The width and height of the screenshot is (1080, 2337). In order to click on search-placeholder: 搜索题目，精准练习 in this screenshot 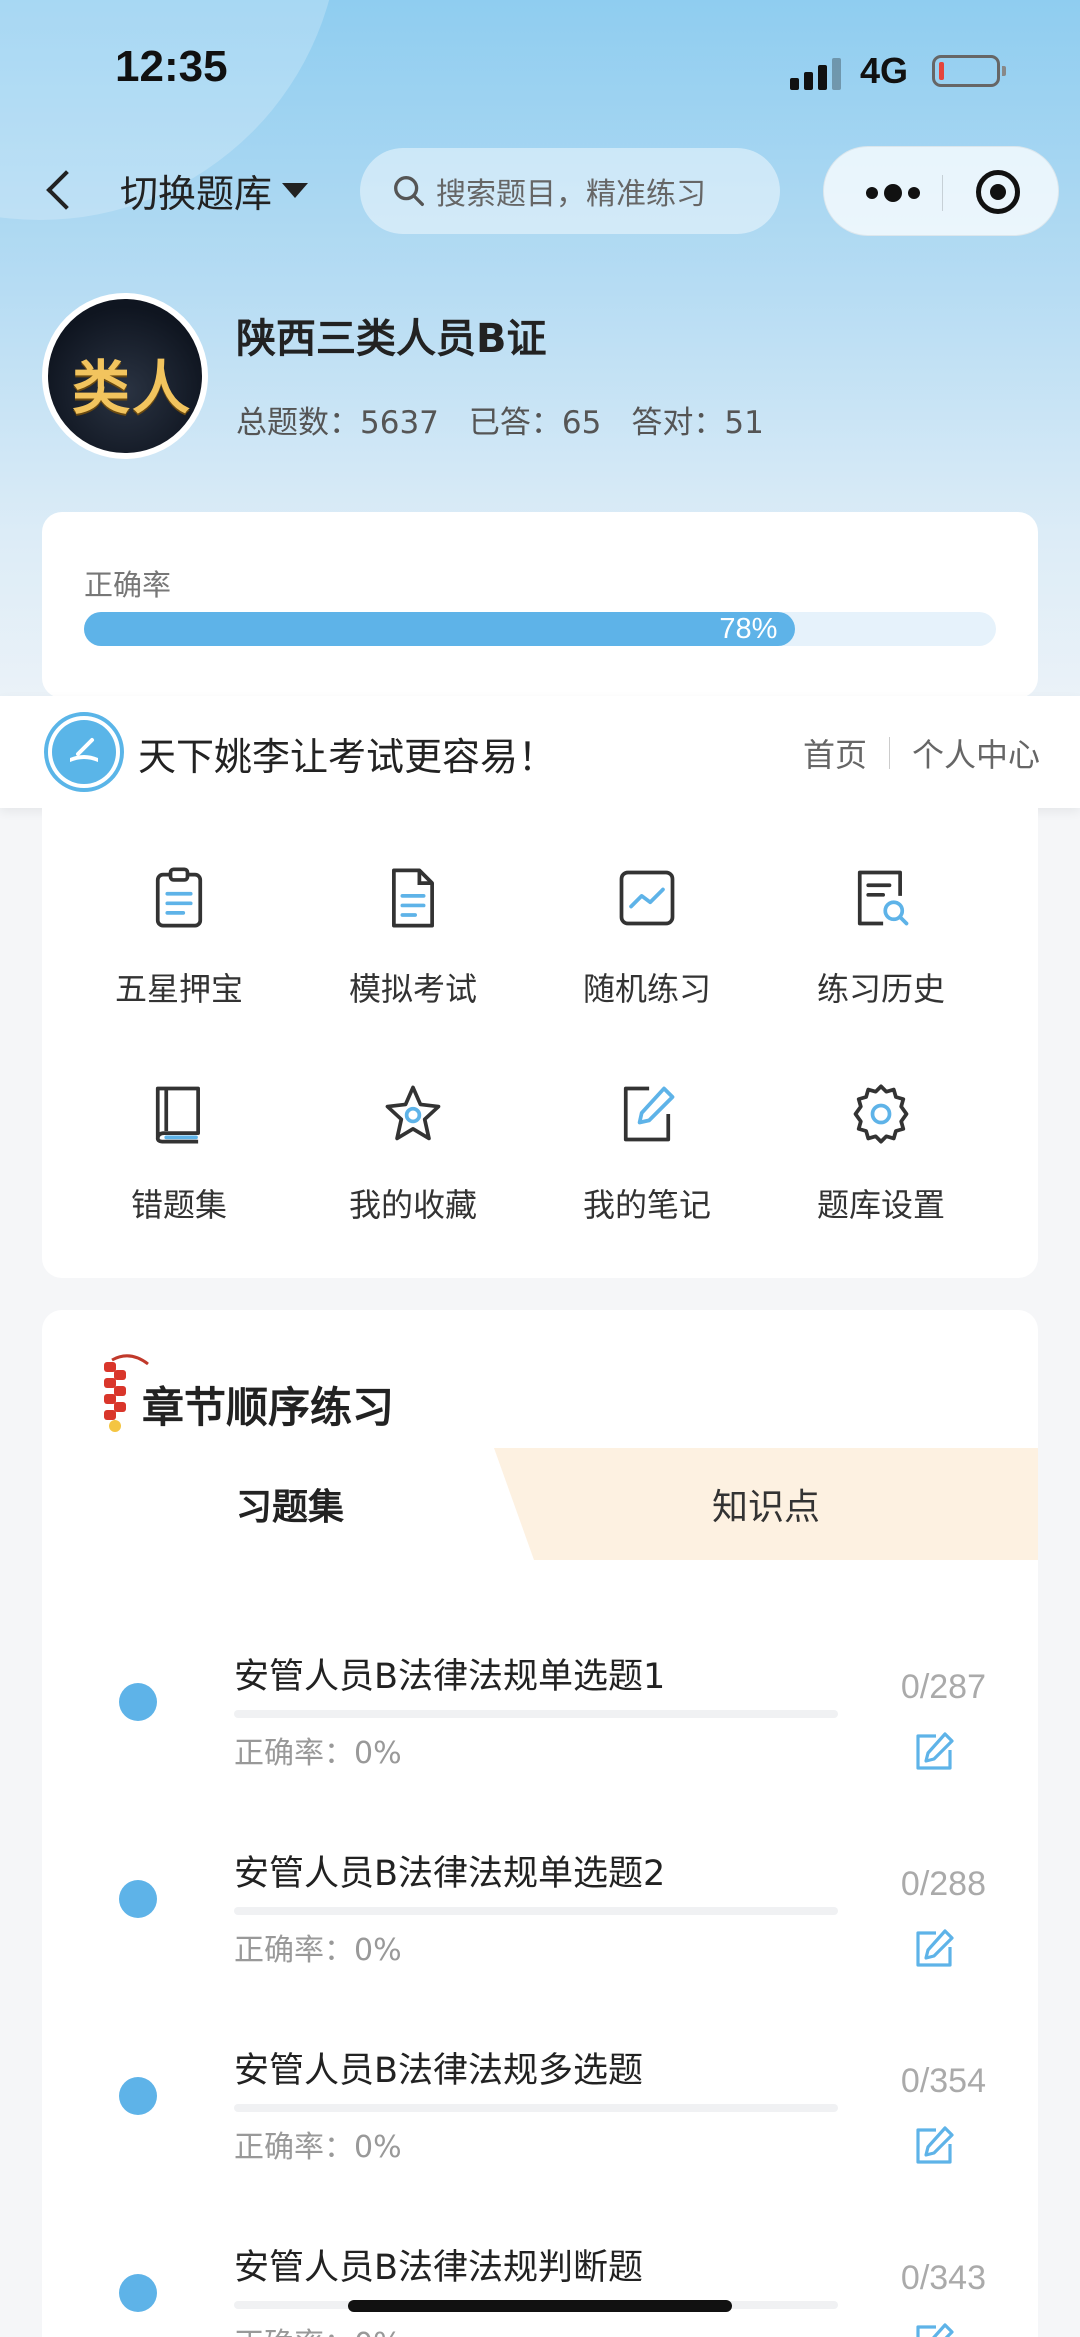, I will do `click(571, 194)`.